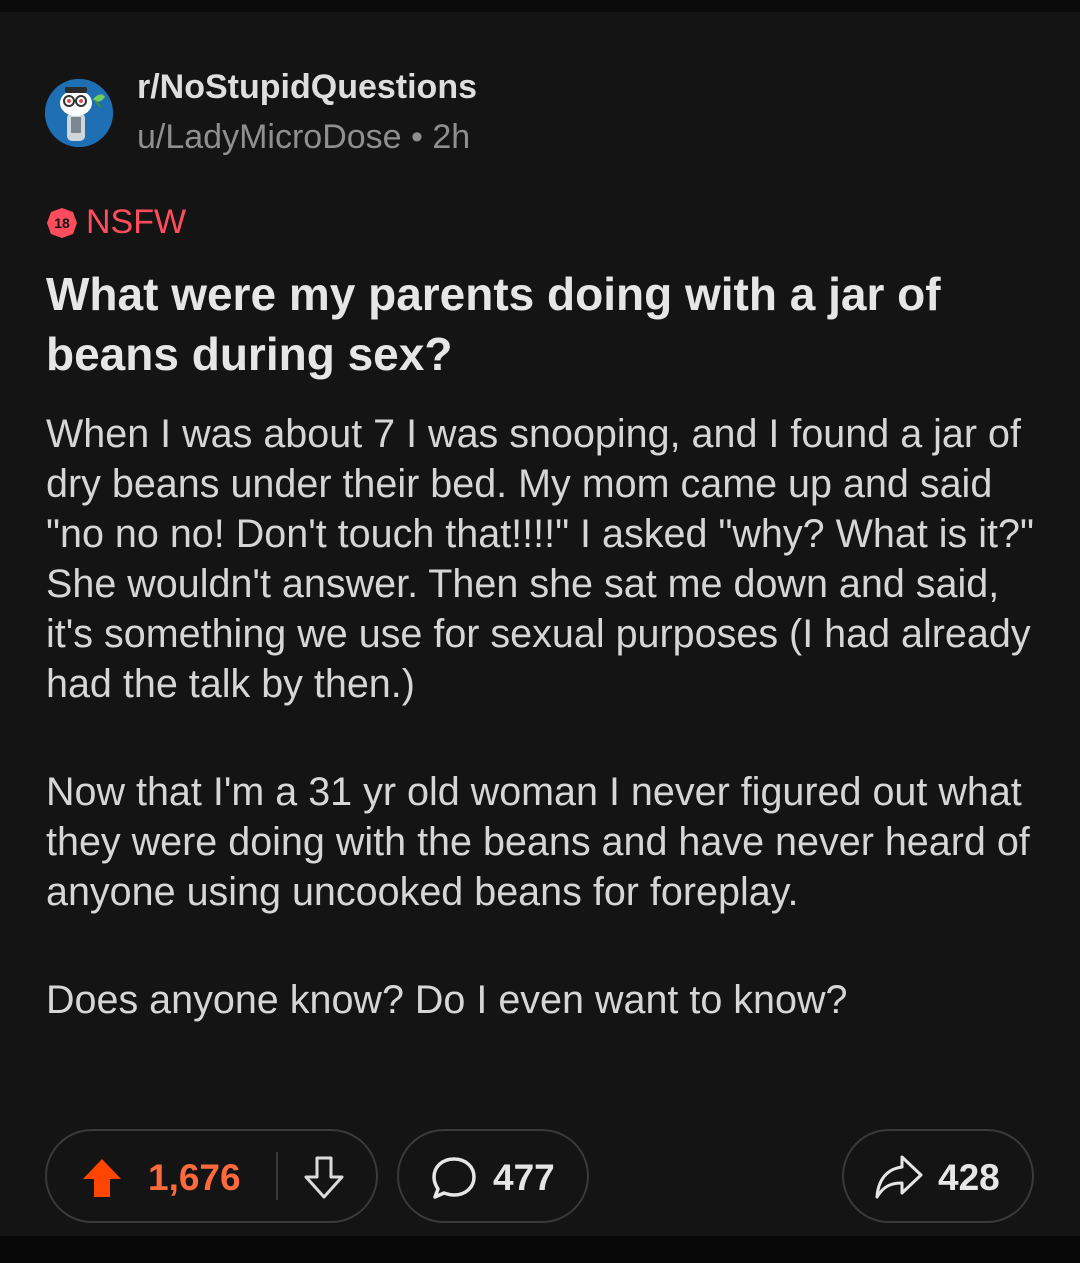 Image resolution: width=1080 pixels, height=1263 pixels. I want to click on comments-button: 477, so click(493, 1176).